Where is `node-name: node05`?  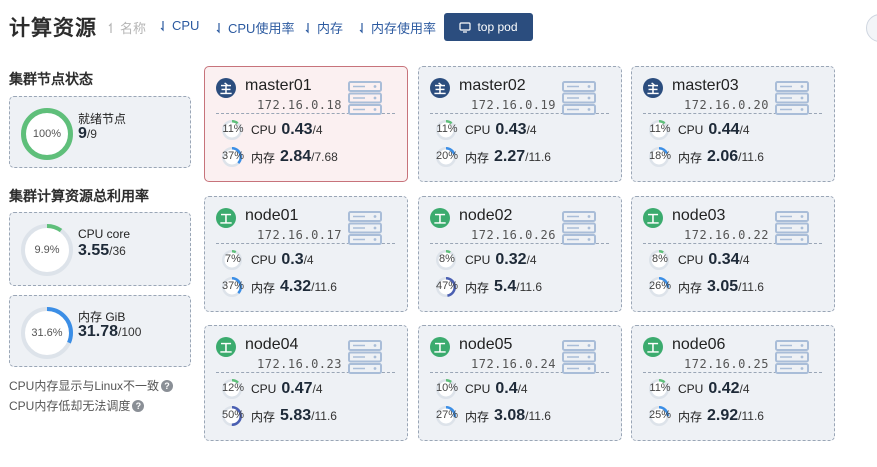 node-name: node05 is located at coordinates (485, 345).